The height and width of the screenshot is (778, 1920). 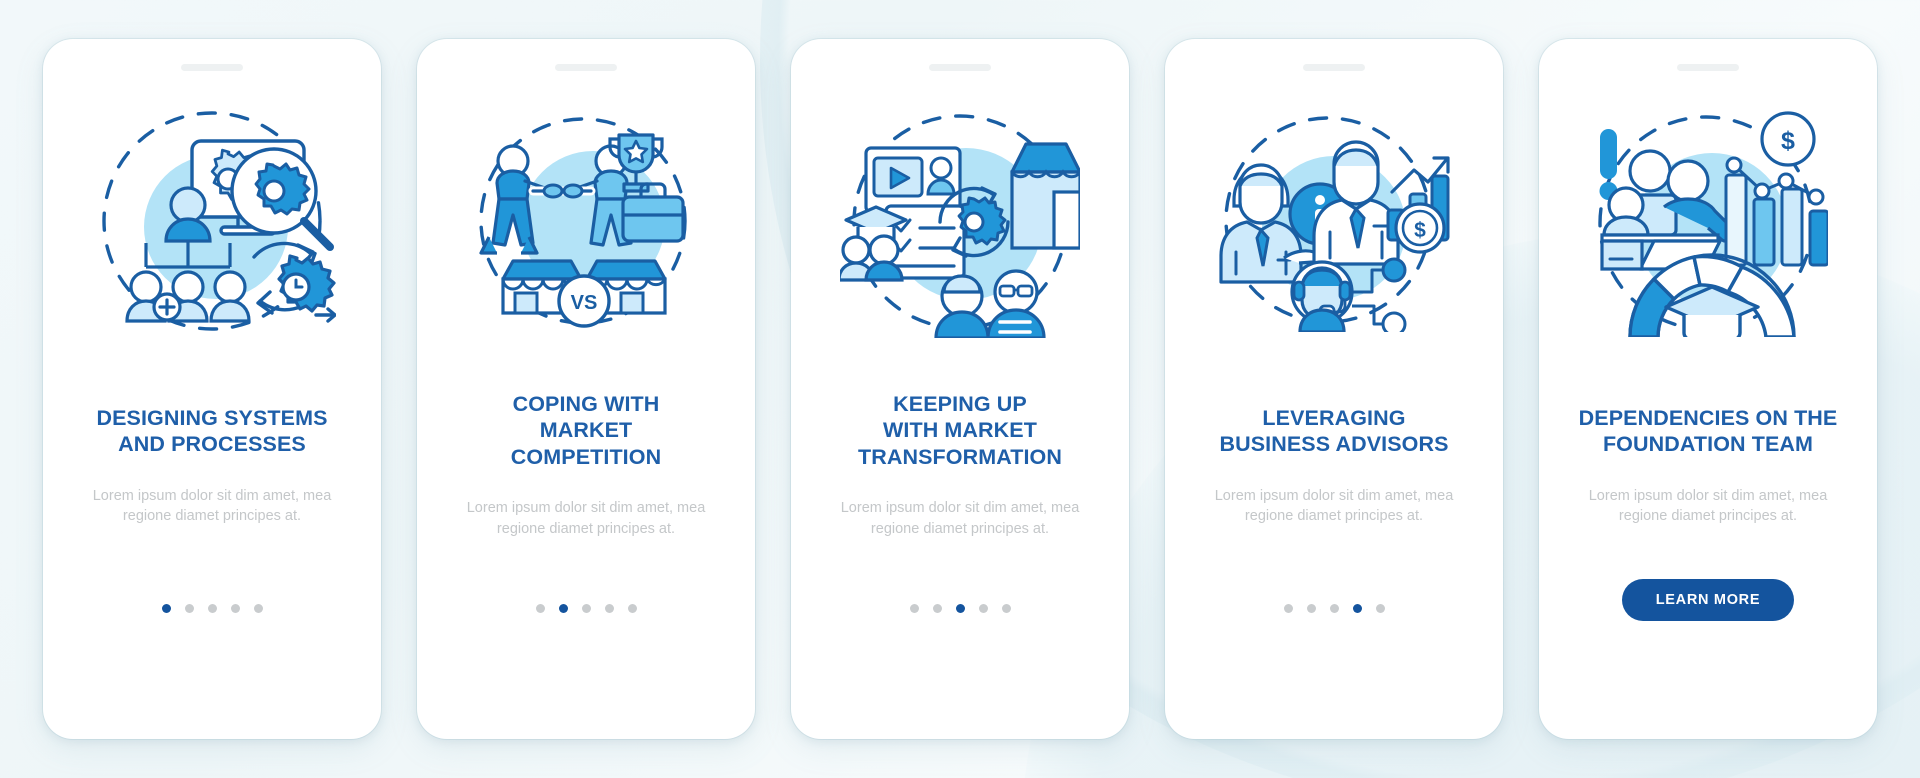 I want to click on title-line: KEEPING UP, so click(x=960, y=404).